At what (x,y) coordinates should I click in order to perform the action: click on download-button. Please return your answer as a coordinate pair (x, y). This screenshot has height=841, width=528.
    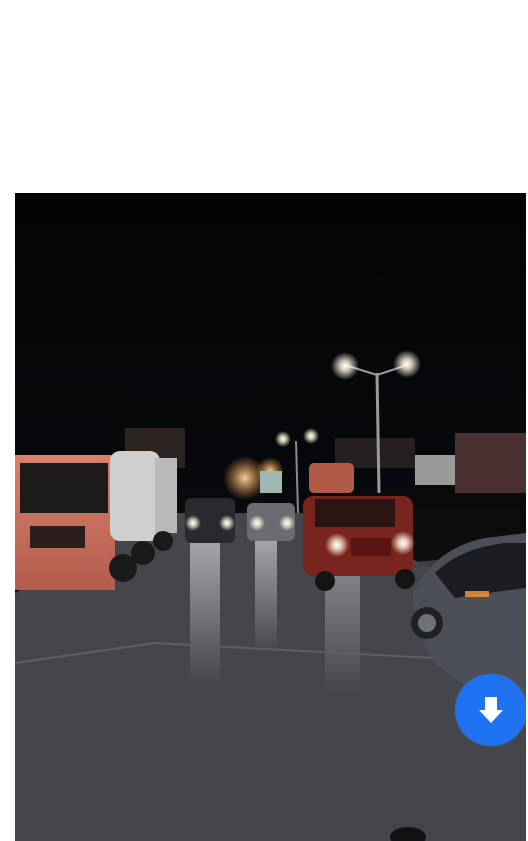
    Looking at the image, I should click on (490, 710).